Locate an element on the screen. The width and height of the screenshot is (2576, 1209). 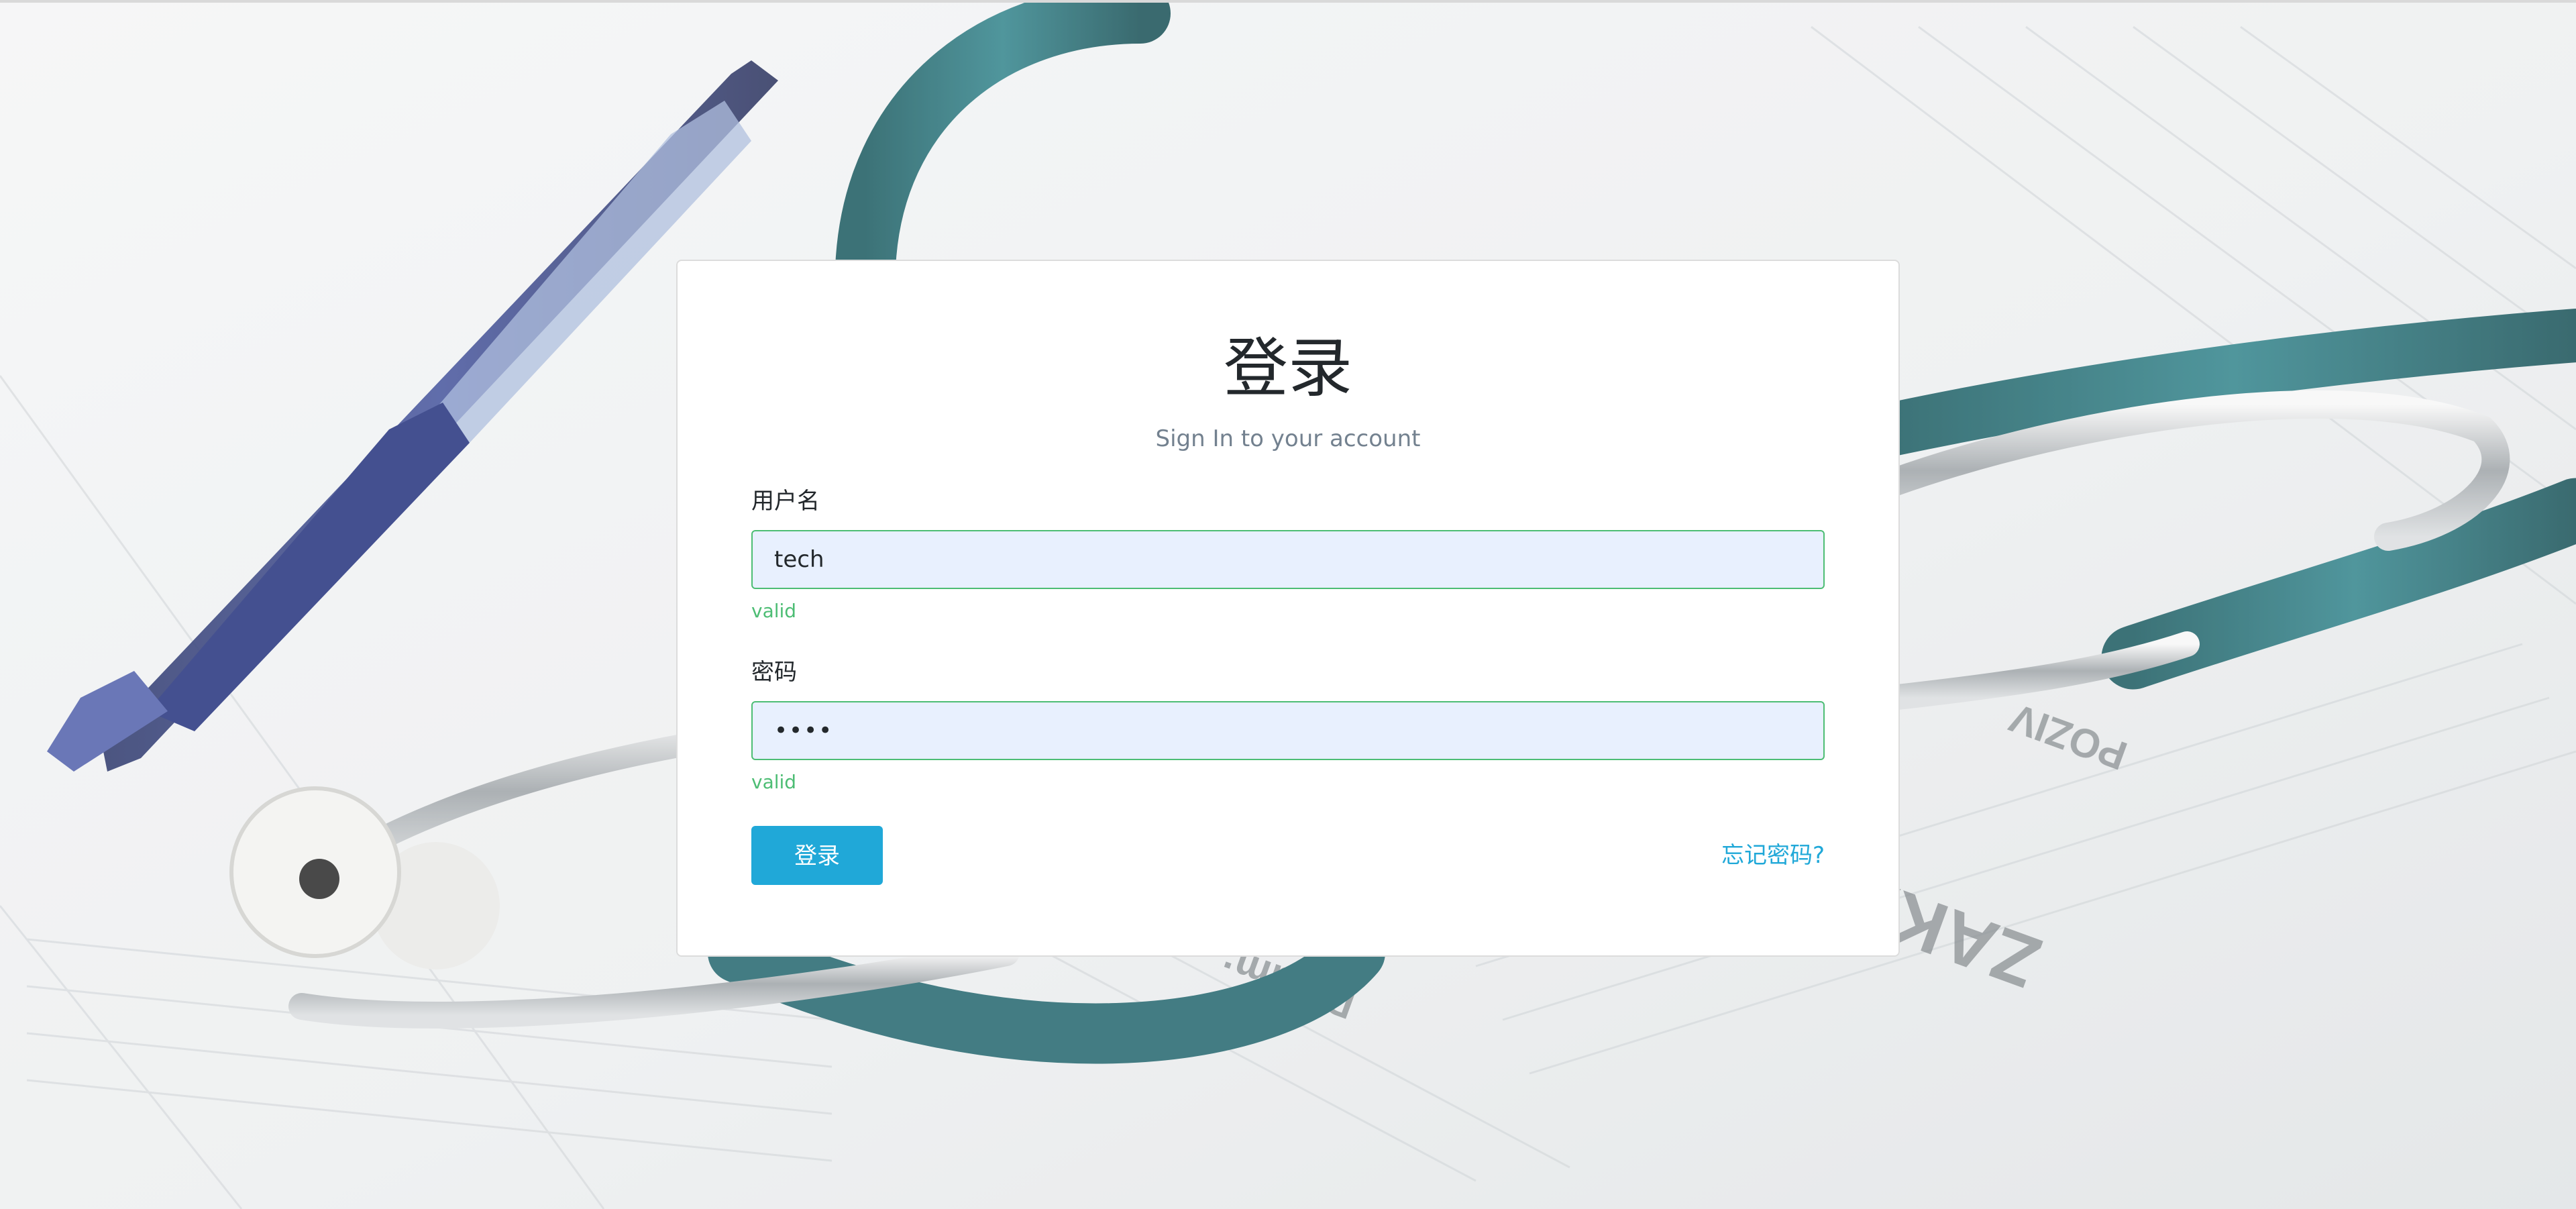
username-input is located at coordinates (1288, 559).